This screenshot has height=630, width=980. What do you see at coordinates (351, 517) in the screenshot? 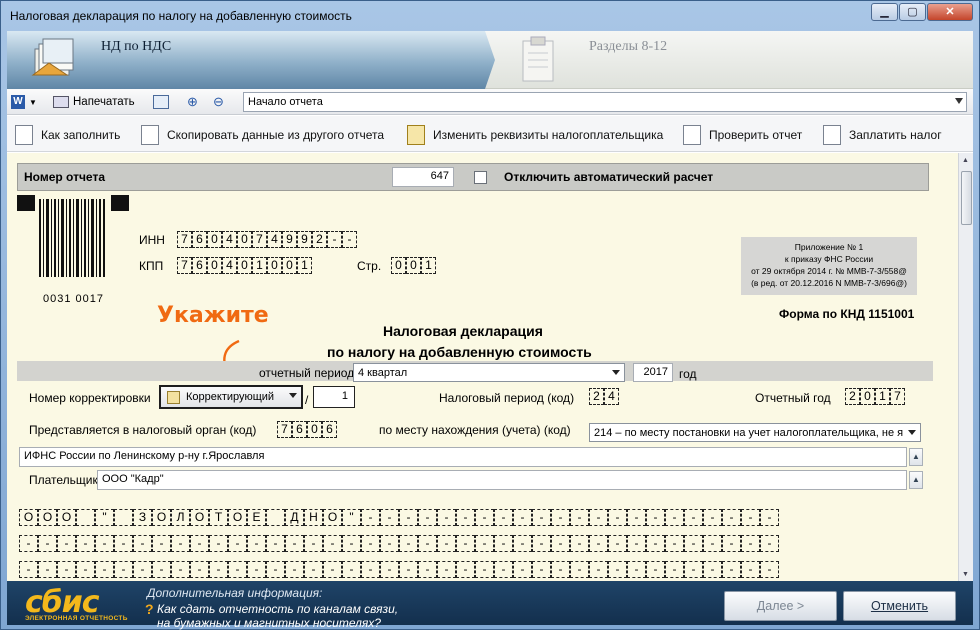
I see `name-cell: "` at bounding box center [351, 517].